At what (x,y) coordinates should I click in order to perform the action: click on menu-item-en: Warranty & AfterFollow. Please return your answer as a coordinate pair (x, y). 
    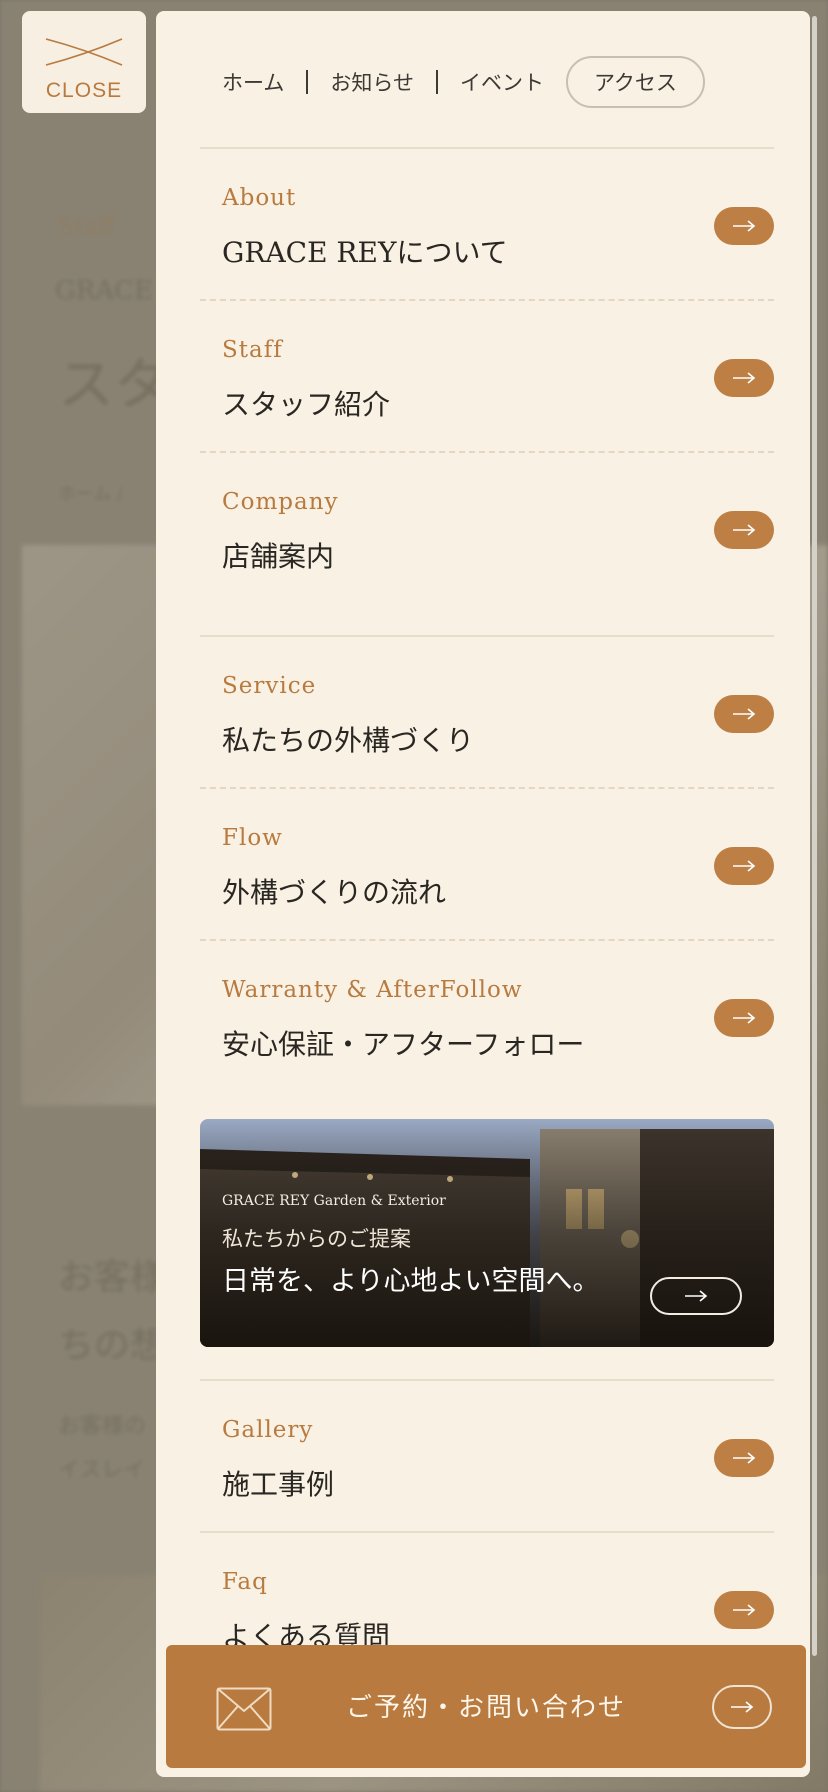
    Looking at the image, I should click on (372, 990).